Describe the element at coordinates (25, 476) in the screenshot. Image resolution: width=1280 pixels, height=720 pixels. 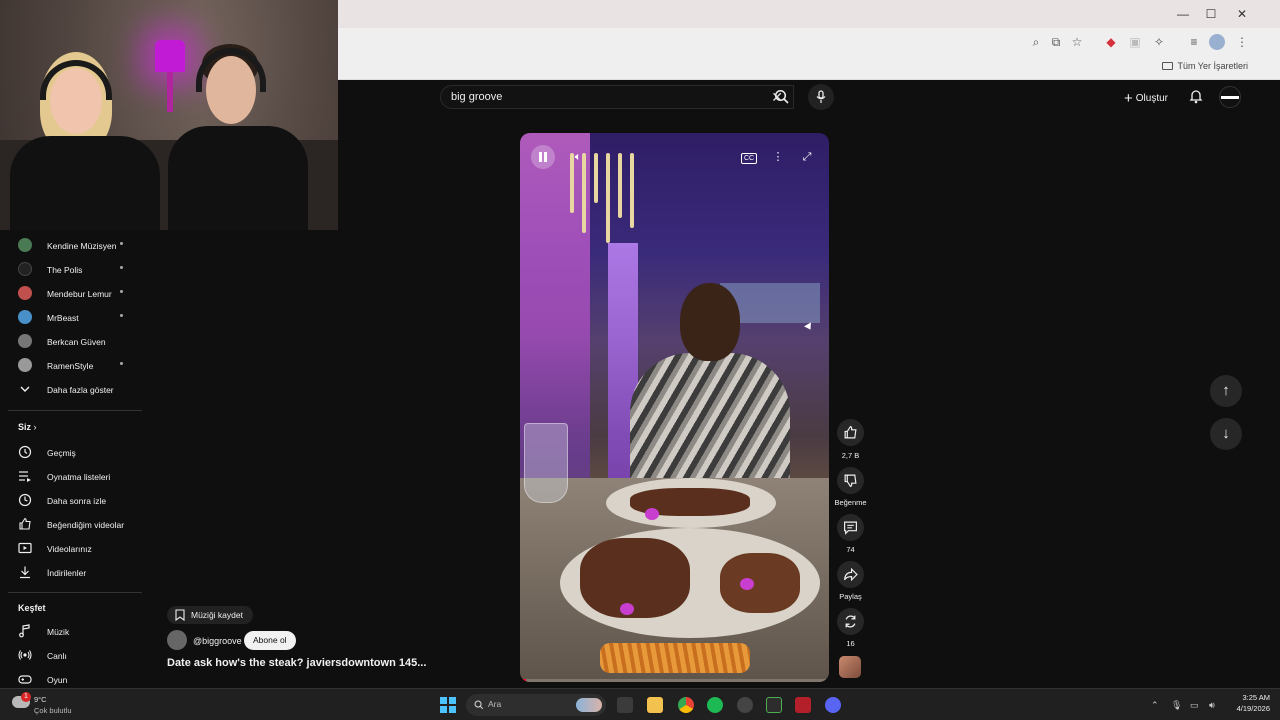
I see `playlist-icon` at that location.